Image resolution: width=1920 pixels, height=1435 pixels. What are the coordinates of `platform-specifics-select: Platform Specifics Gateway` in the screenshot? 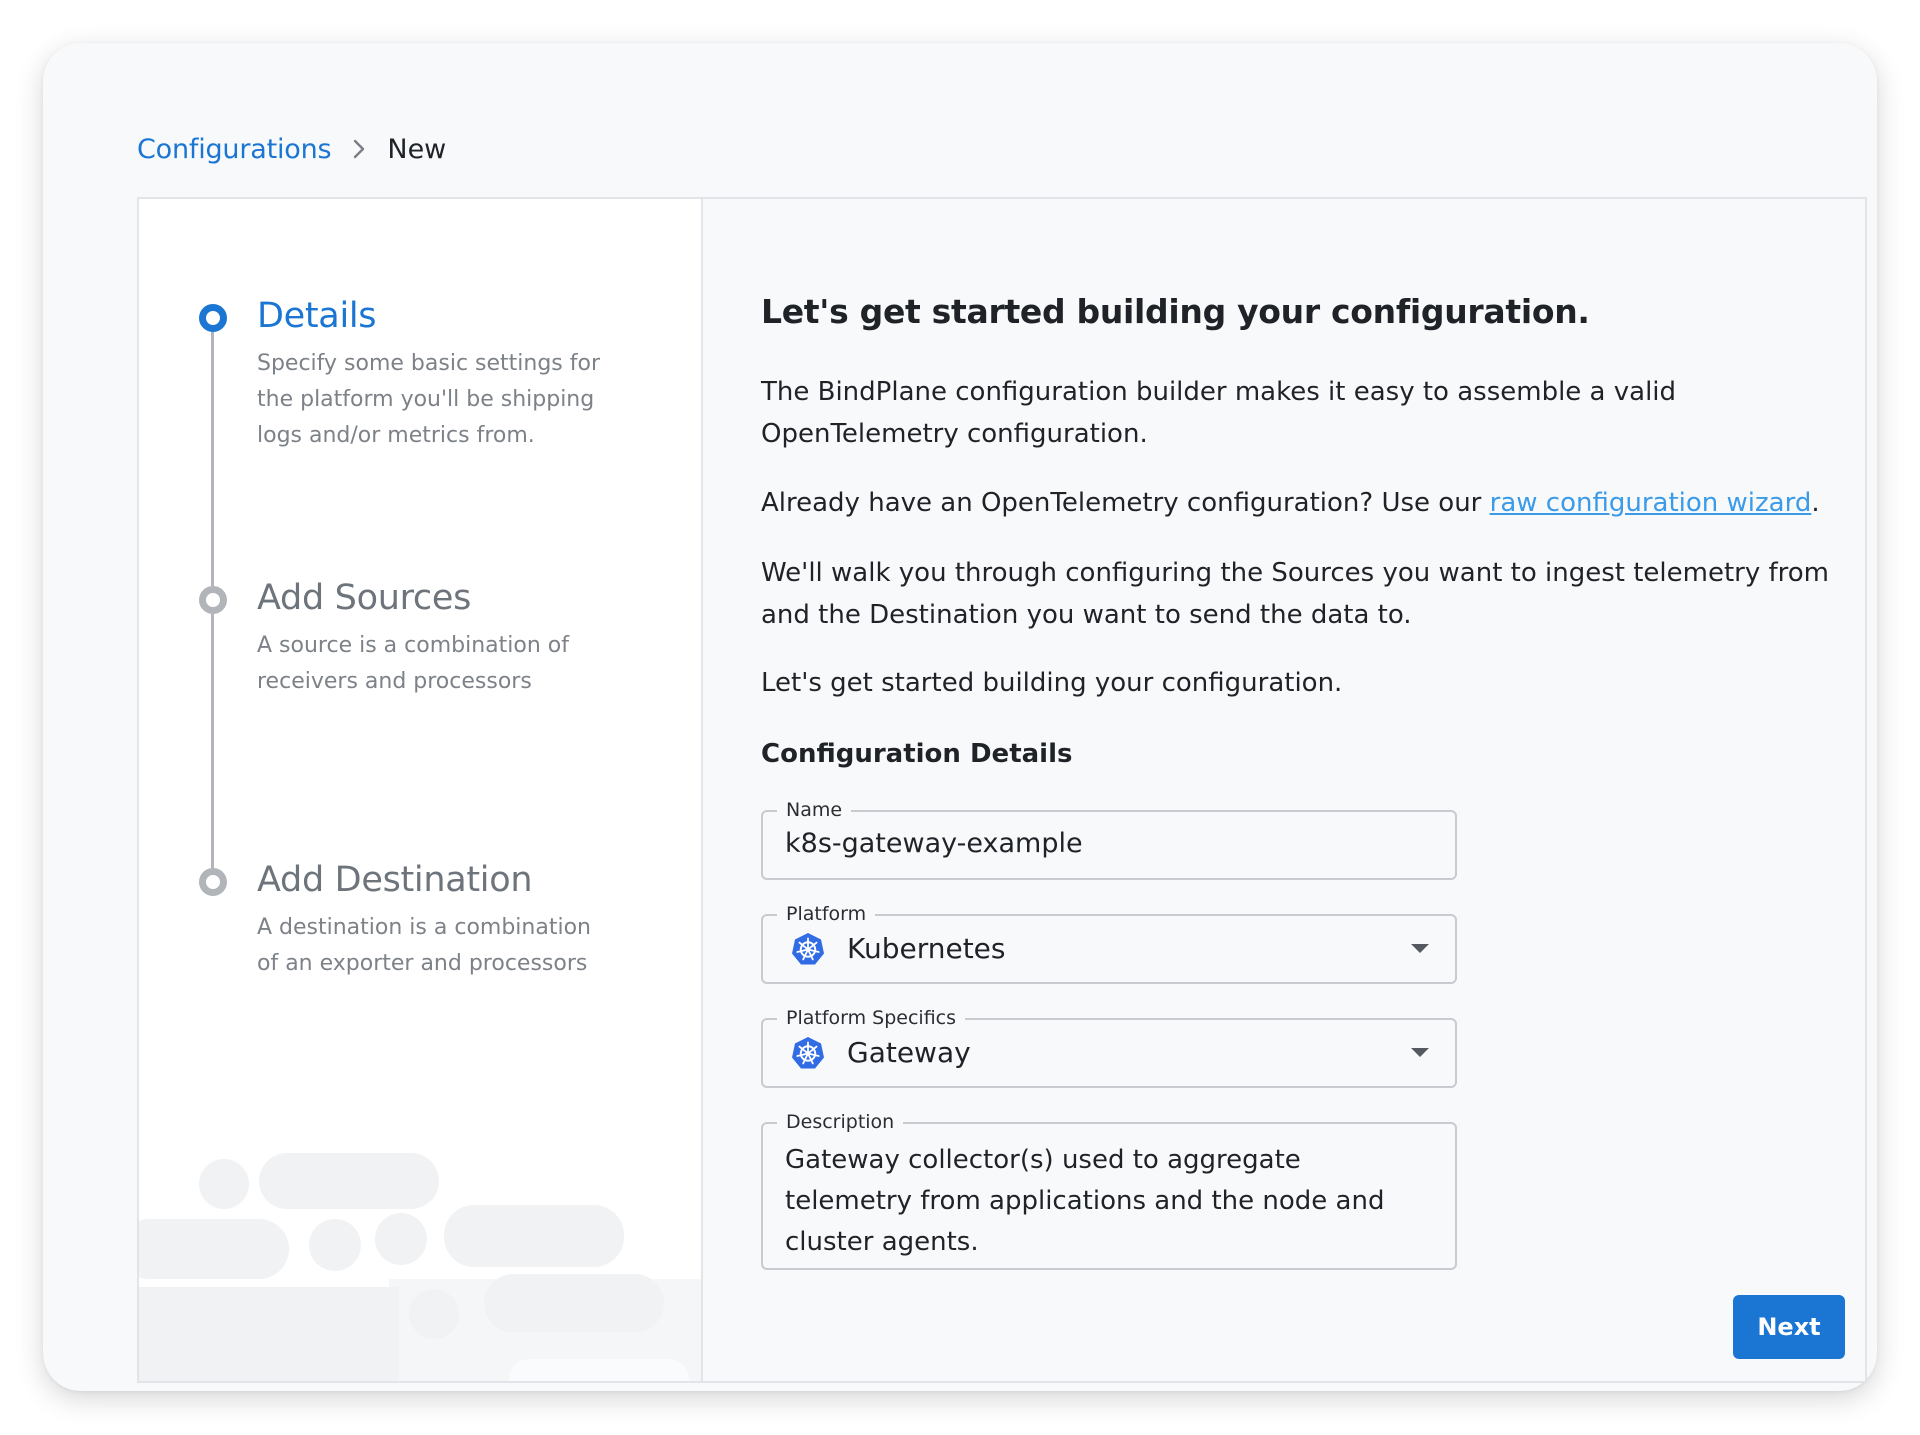 It's located at (1109, 1047).